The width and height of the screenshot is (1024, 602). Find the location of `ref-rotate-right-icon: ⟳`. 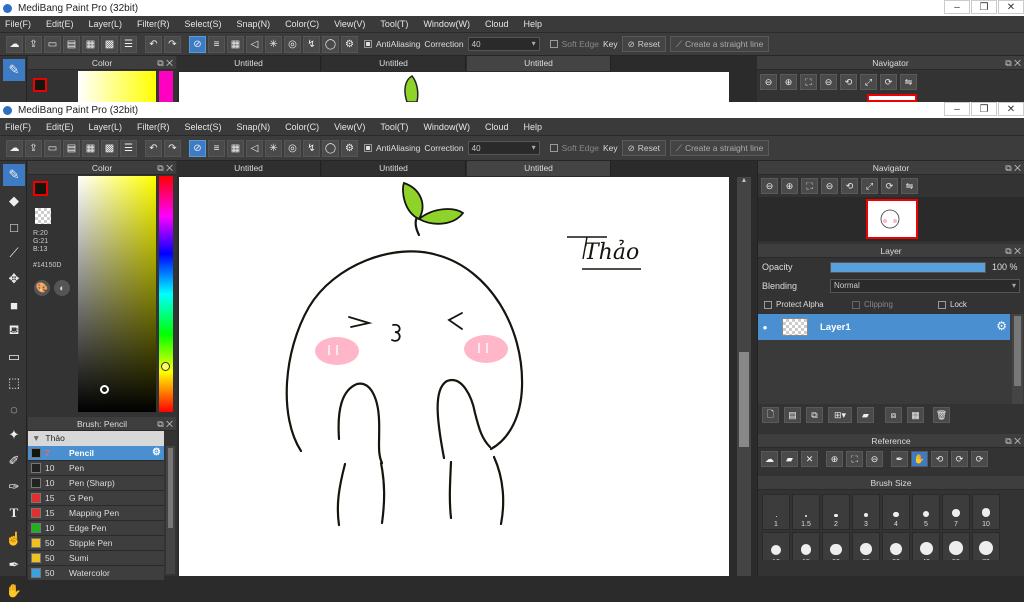

ref-rotate-right-icon: ⟳ is located at coordinates (979, 459).